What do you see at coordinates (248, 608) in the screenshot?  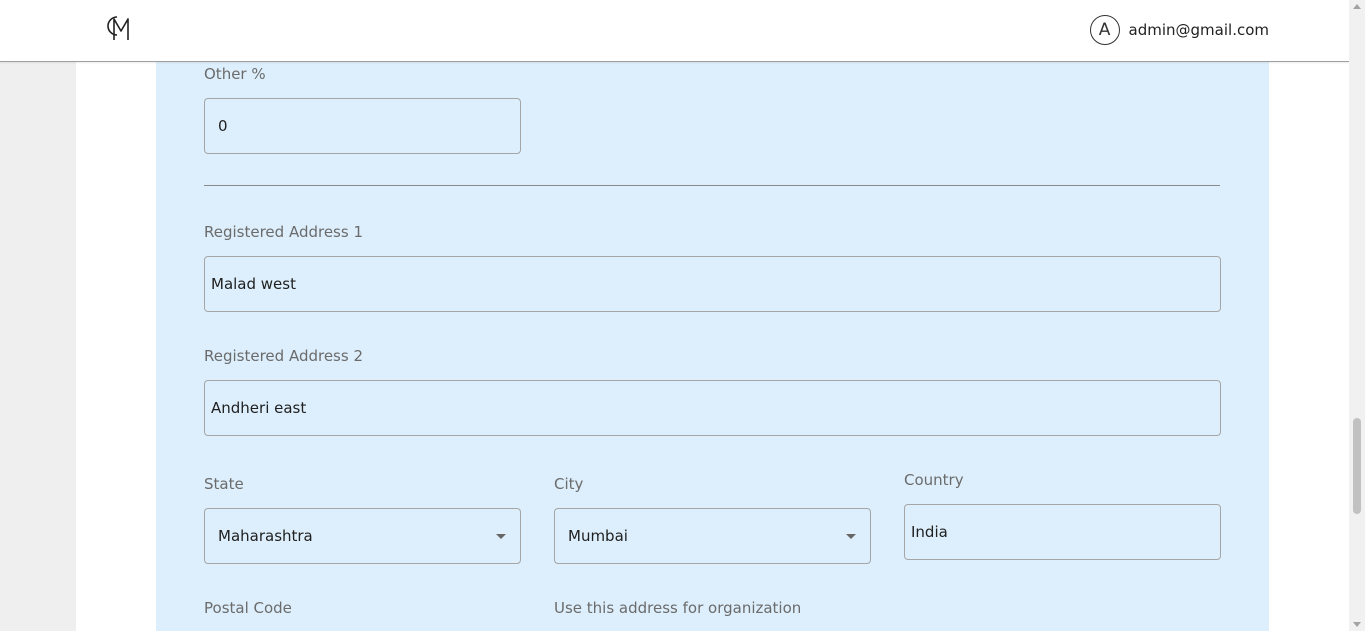 I see `postal-code-label: Postal Code` at bounding box center [248, 608].